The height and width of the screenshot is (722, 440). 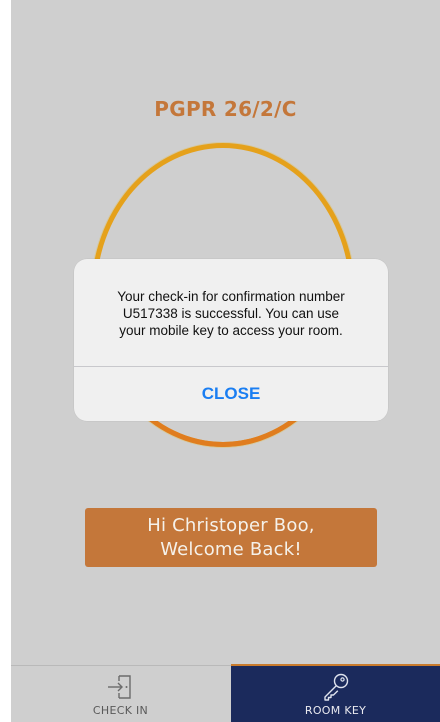 I want to click on alert-message-line: your mobile key to access your room., so click(x=231, y=330).